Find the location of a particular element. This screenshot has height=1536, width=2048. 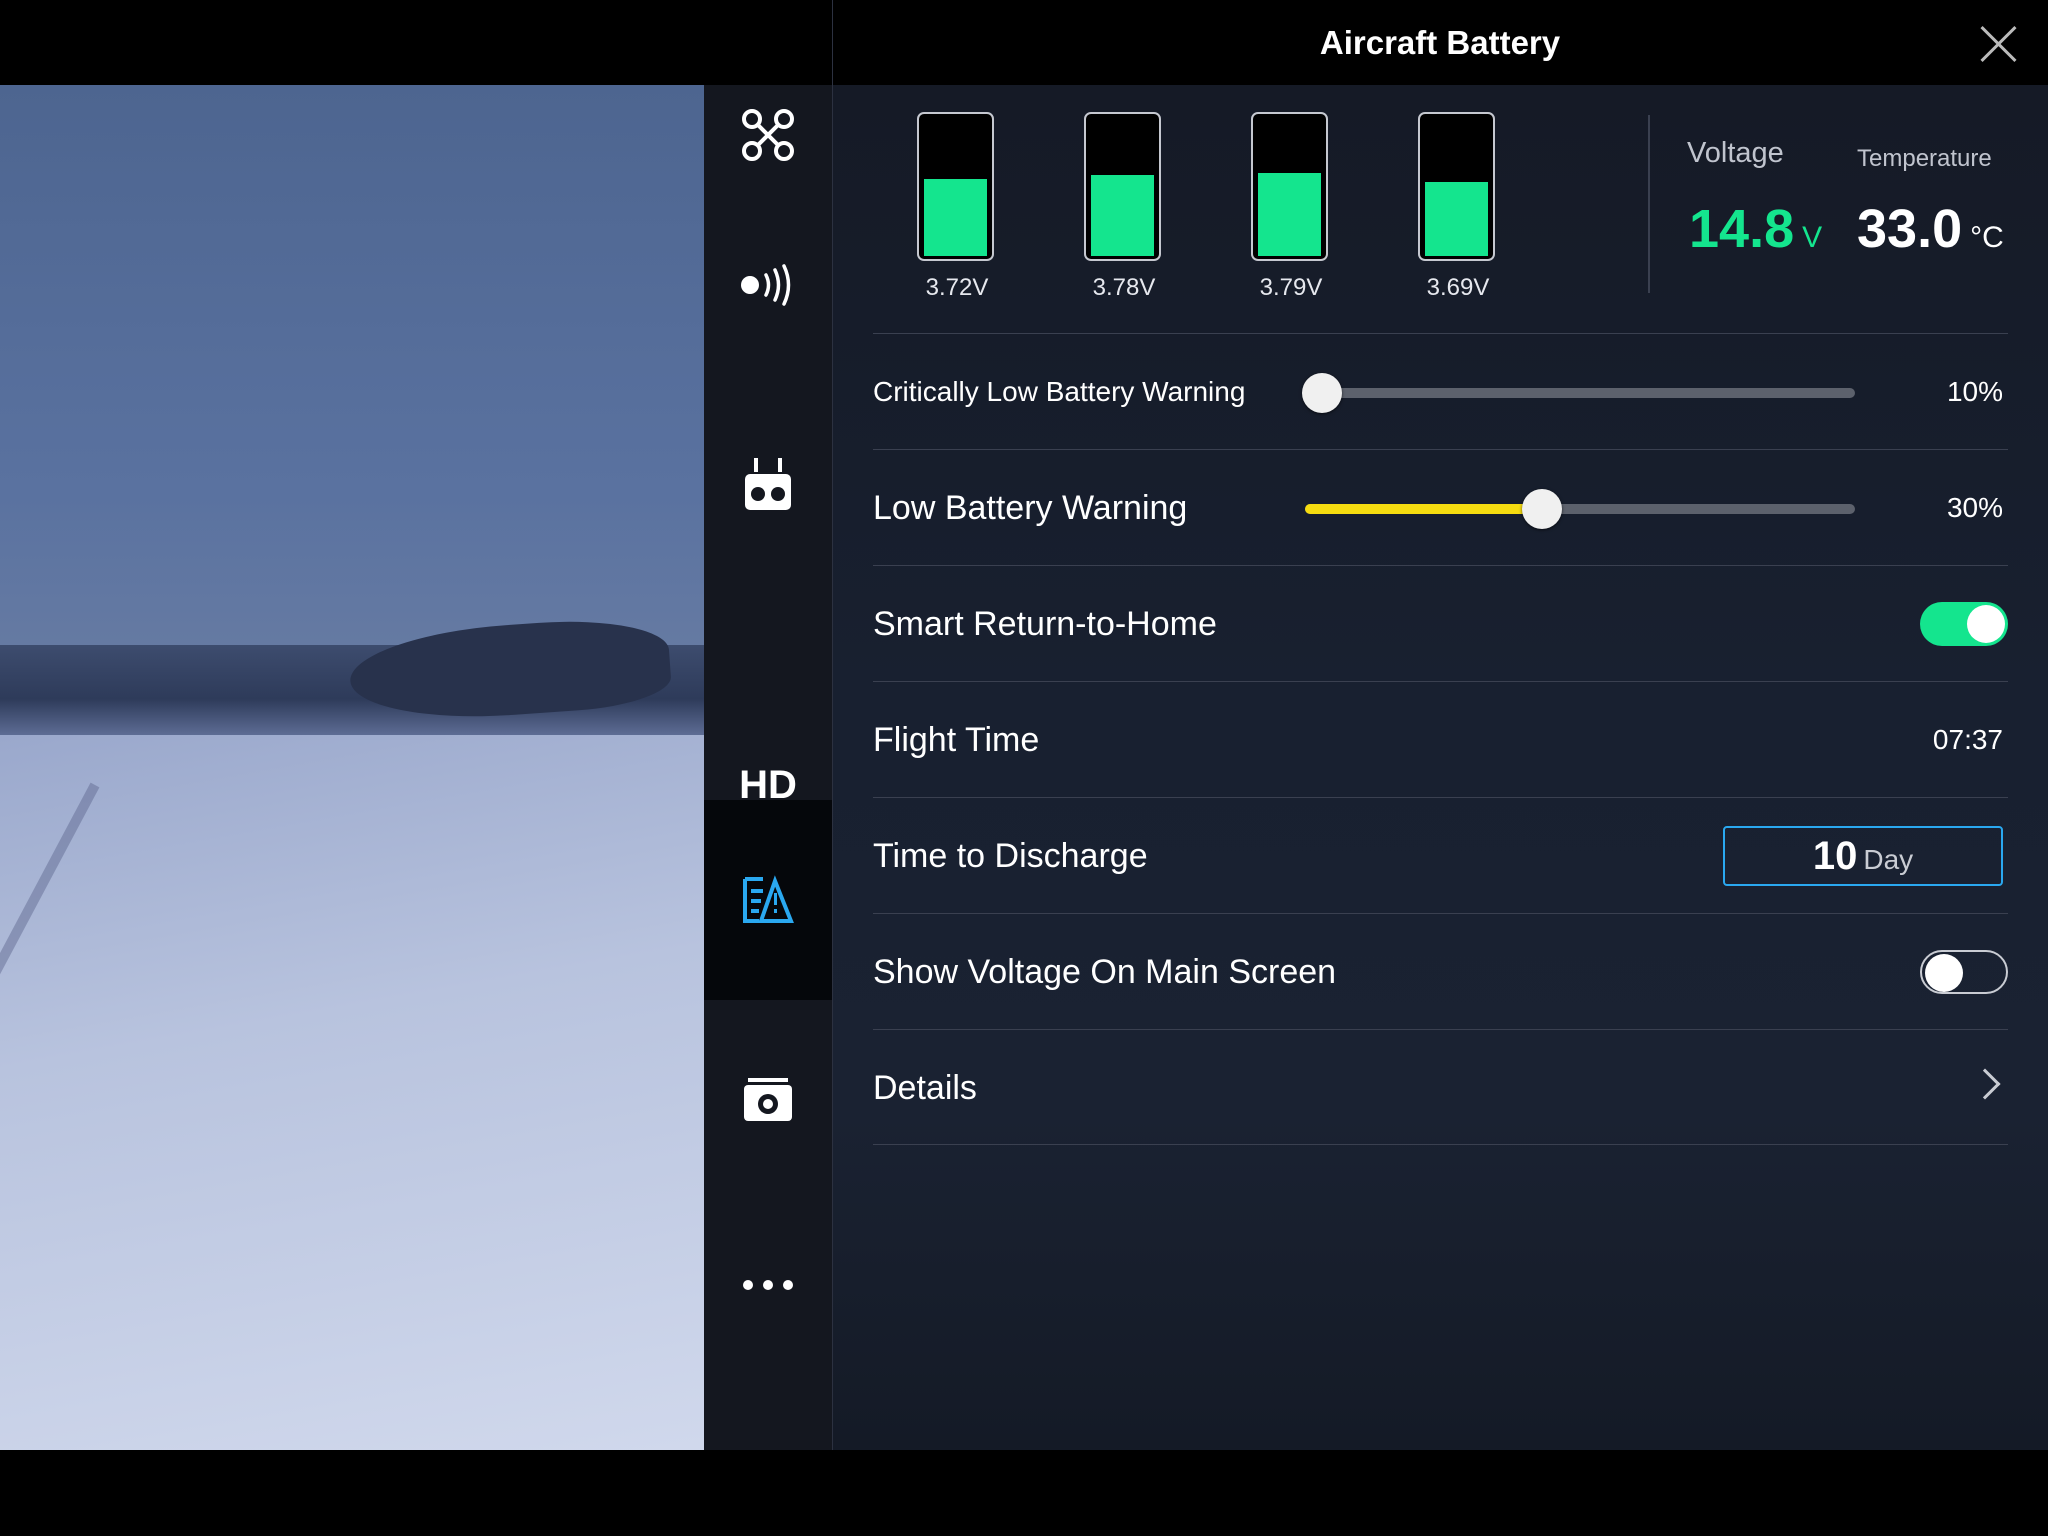

critical-low-value: 10% is located at coordinates (1974, 391).